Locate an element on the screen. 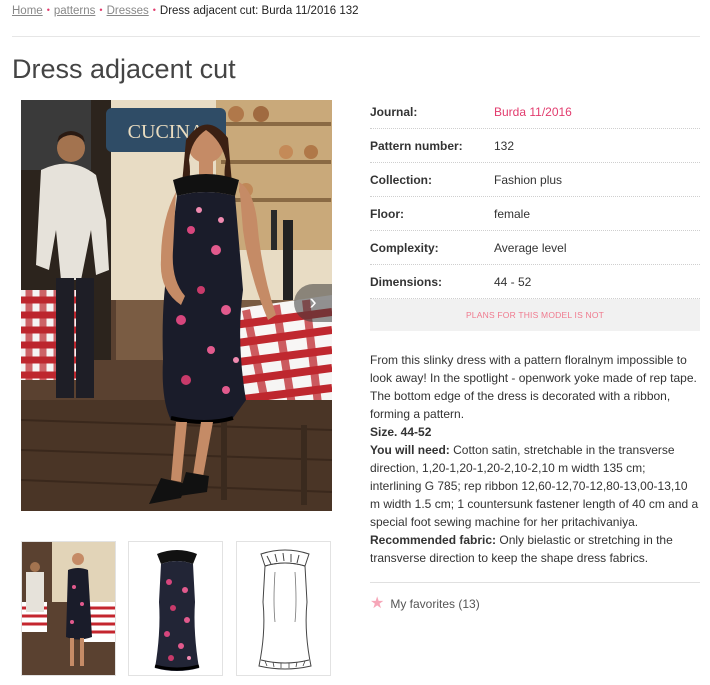 This screenshot has width=710, height=685. property-value: Fashion plus is located at coordinates (528, 179).